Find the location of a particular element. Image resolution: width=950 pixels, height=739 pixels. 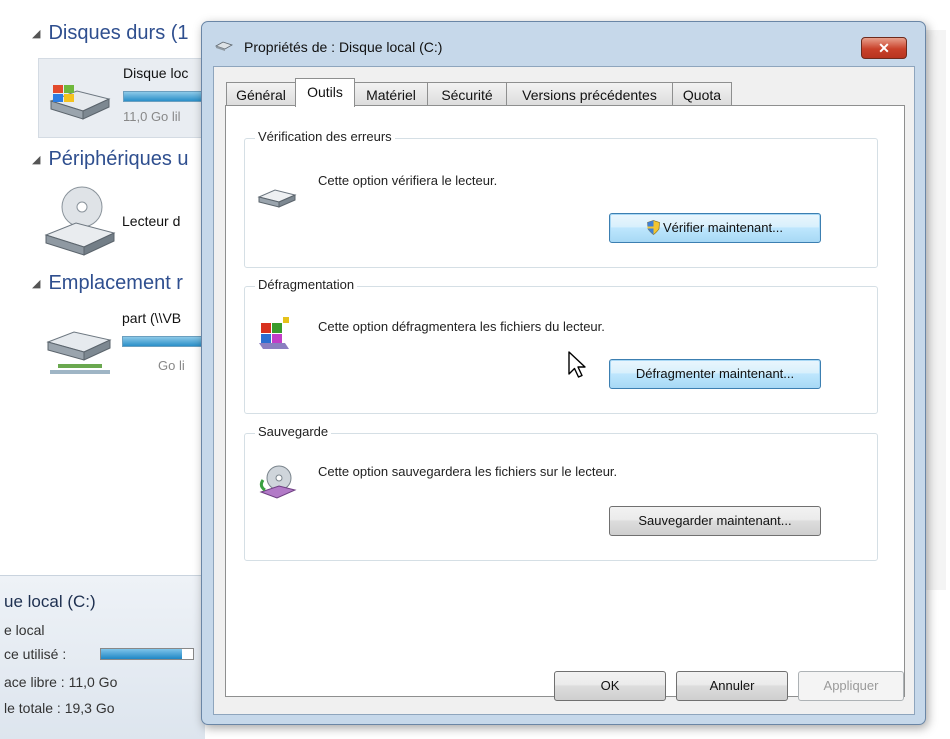

drive-name: Disque loc is located at coordinates (156, 73).